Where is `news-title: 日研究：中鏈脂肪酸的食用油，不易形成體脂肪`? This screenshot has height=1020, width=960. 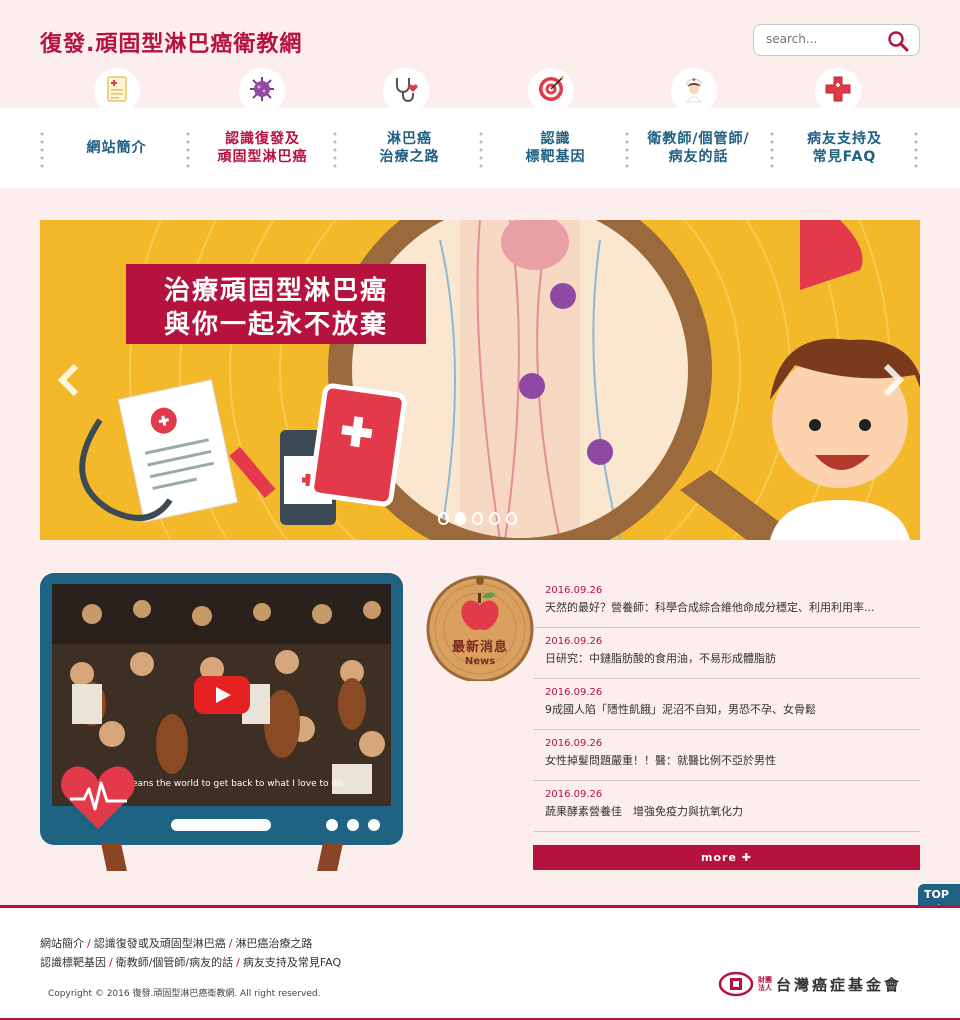
news-title: 日研究：中鏈脂肪酸的食用油，不易形成體脂肪 is located at coordinates (732, 658).